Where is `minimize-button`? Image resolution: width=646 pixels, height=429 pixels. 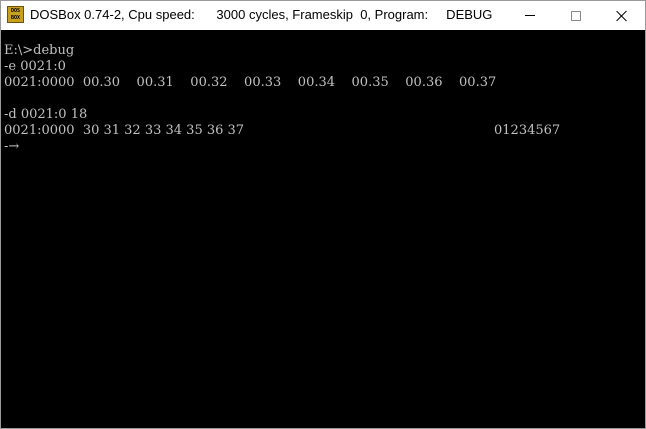 minimize-button is located at coordinates (530, 15).